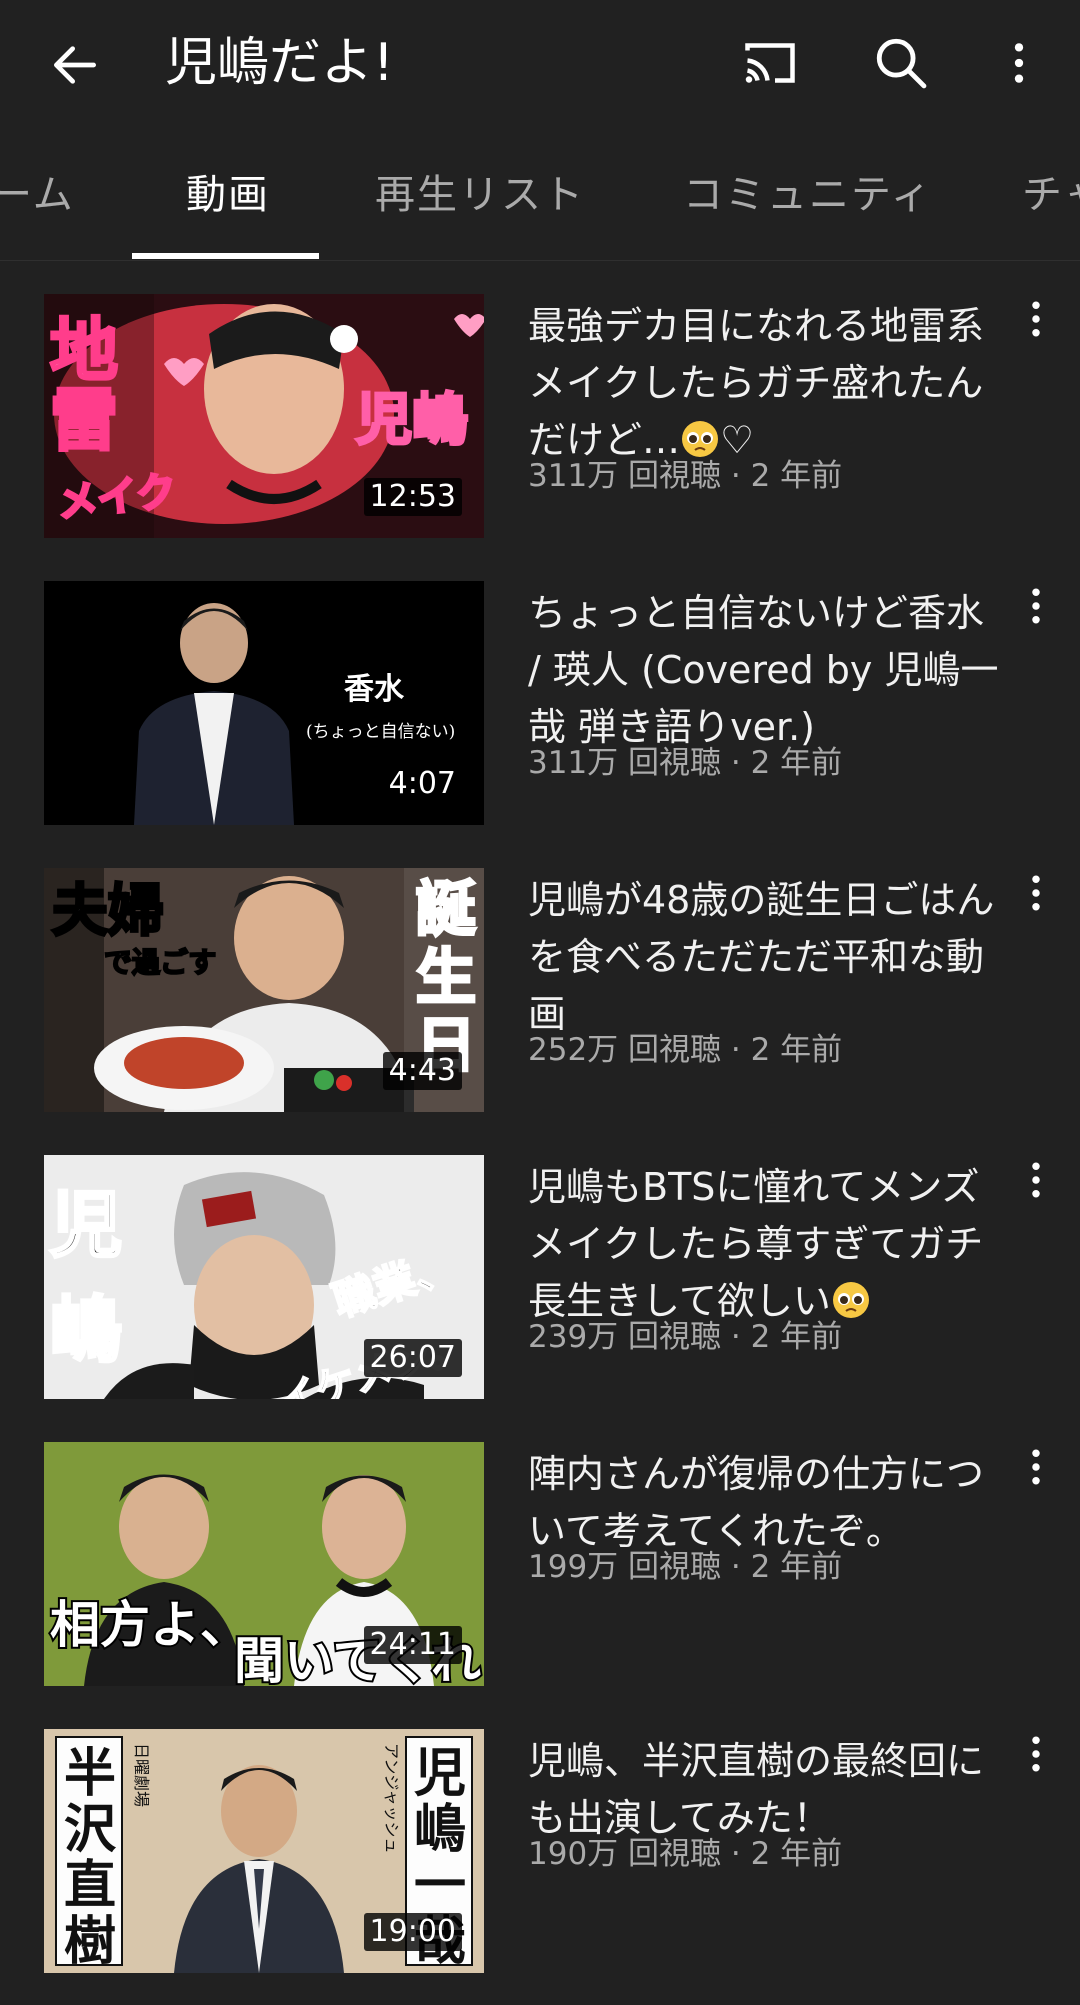 This screenshot has width=1080, height=2005. Describe the element at coordinates (756, 1244) in the screenshot. I see `video-title-text: 児嶋もBTSに憧れてメンズメイクしたら尊すぎてガチ長生きして欲しい` at that location.